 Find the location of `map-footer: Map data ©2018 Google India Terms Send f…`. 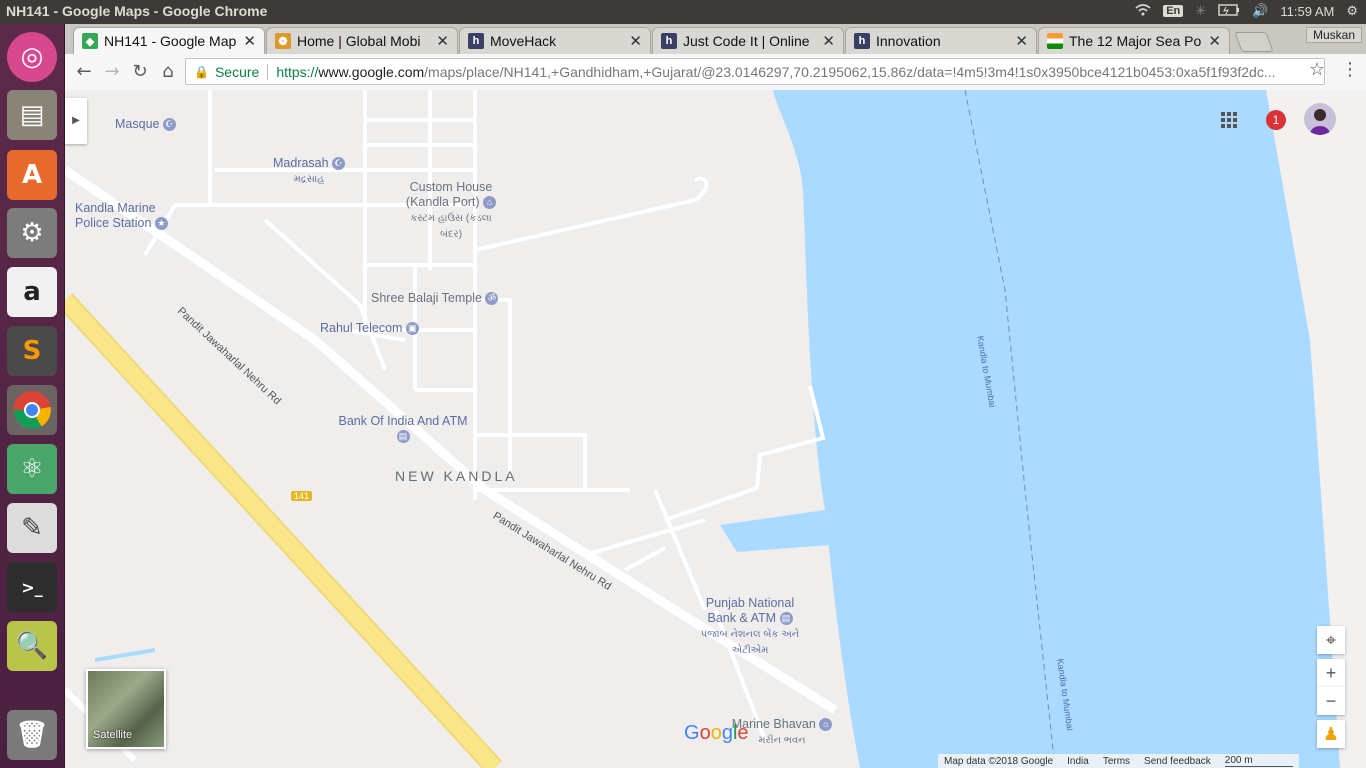

map-footer: Map data ©2018 Google India Terms Send f… is located at coordinates (1118, 761).